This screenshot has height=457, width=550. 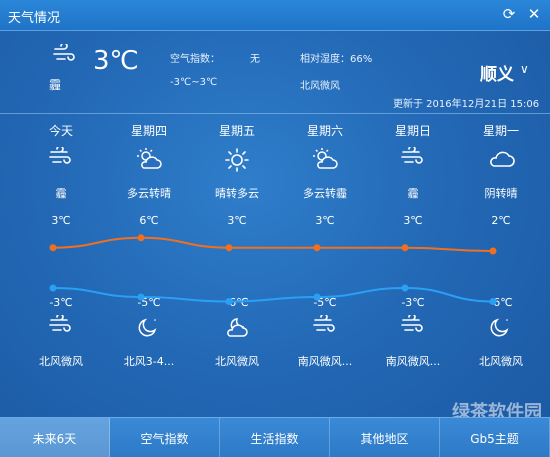 What do you see at coordinates (324, 131) in the screenshot?
I see `day-name: 星期六` at bounding box center [324, 131].